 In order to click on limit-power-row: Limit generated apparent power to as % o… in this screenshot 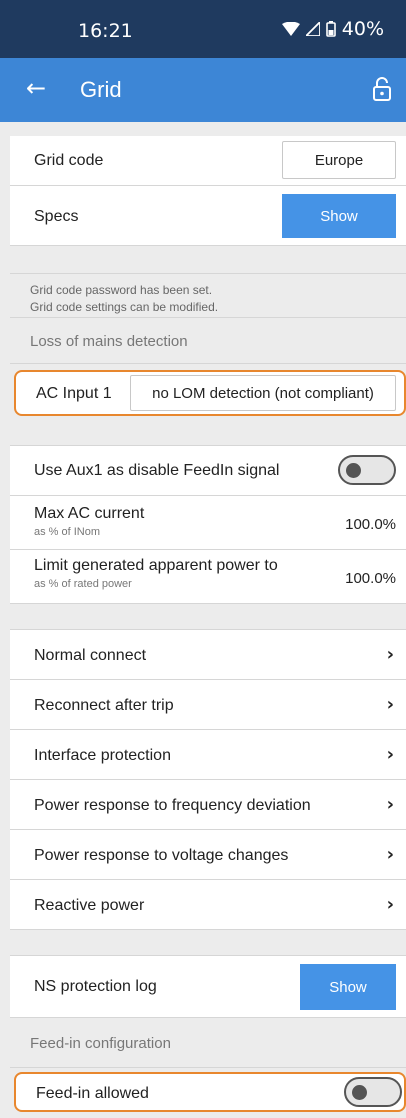, I will do `click(208, 577)`.